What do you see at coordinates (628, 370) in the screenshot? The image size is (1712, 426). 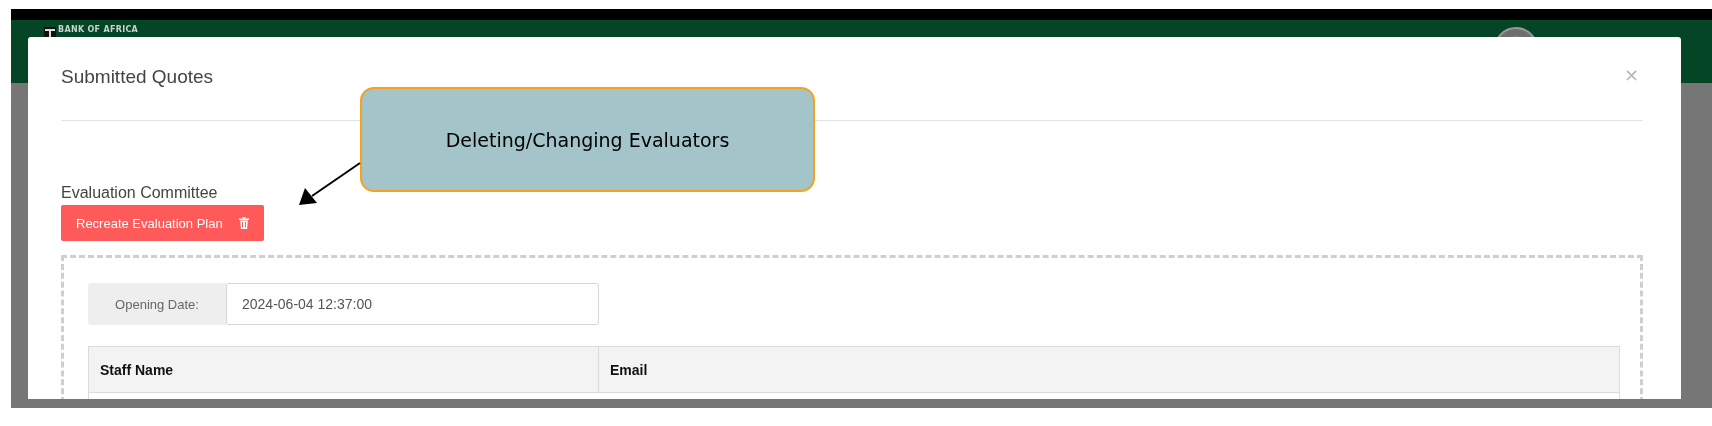 I see `column-header: Email` at bounding box center [628, 370].